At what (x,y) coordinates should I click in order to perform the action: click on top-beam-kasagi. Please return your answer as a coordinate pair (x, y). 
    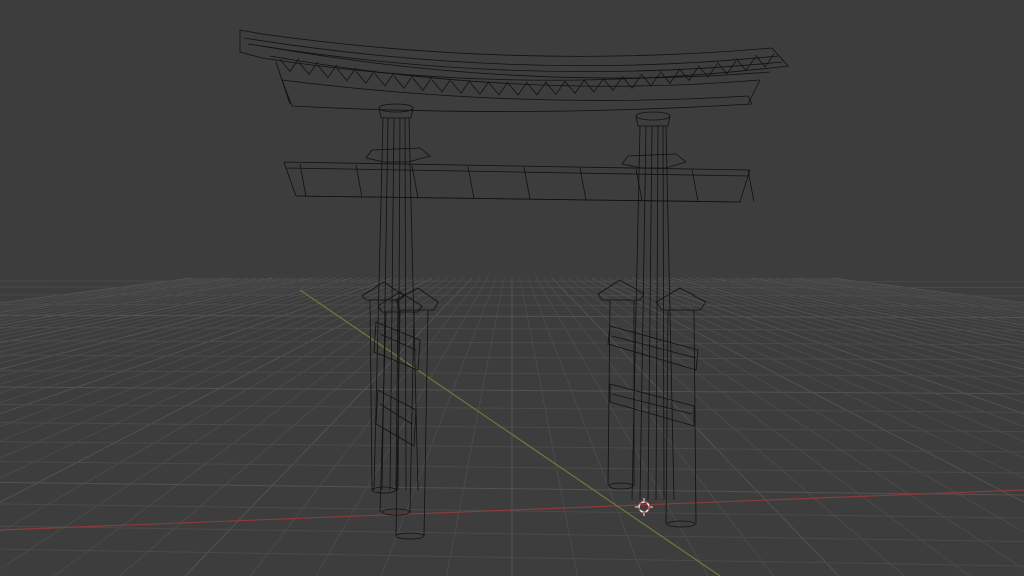
    Looking at the image, I should click on (514, 70).